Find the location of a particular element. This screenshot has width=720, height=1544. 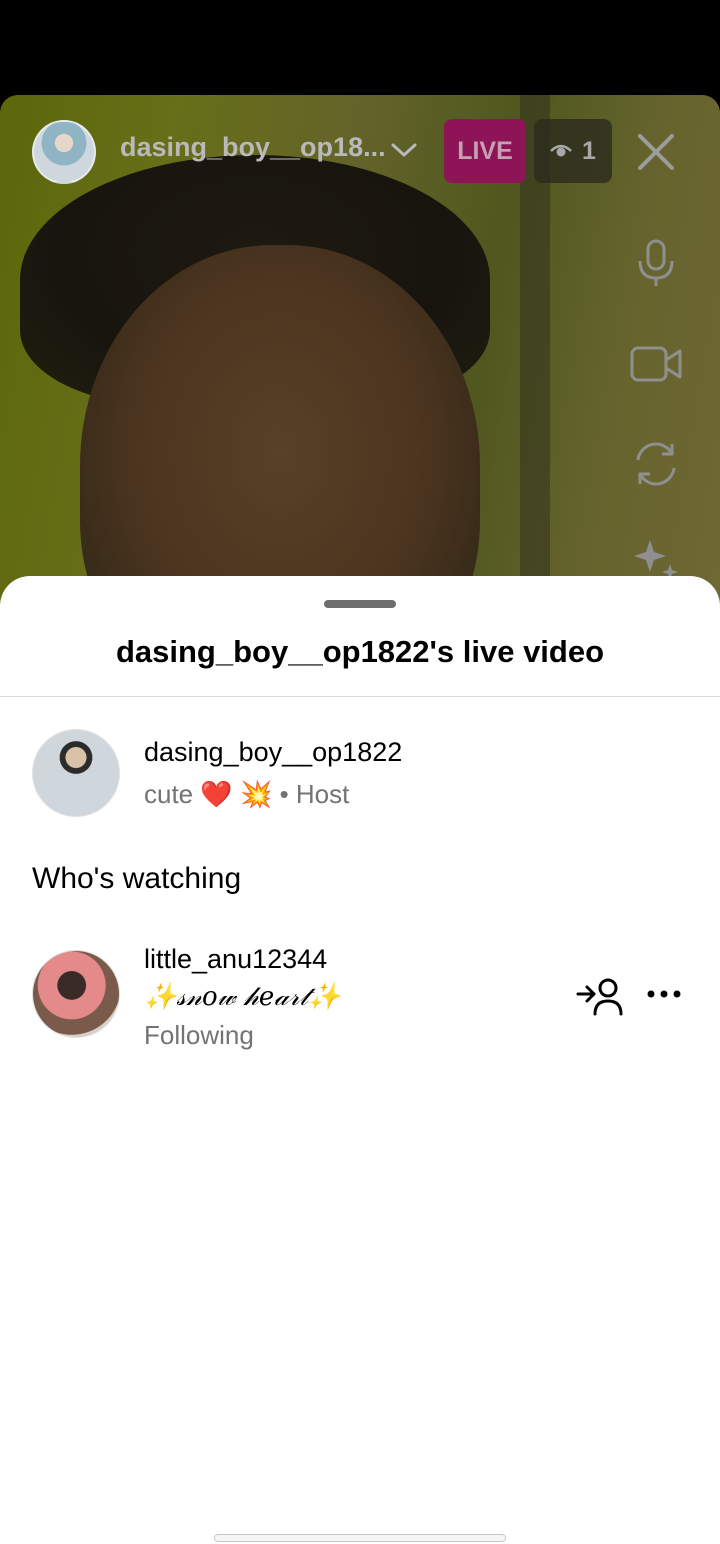

flip-camera-icon is located at coordinates (656, 464).